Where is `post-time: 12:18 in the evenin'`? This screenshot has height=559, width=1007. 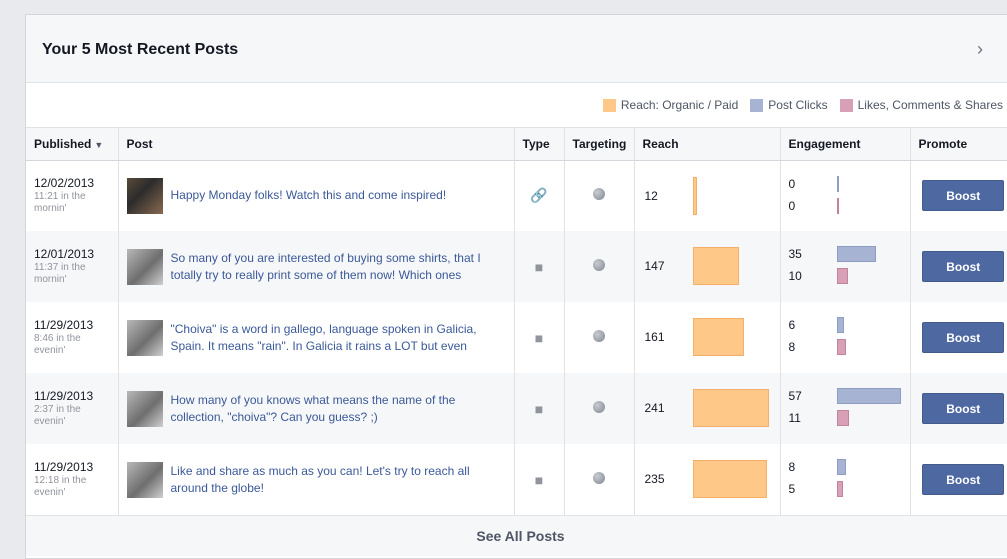
post-time: 12:18 in the evenin' is located at coordinates (60, 486).